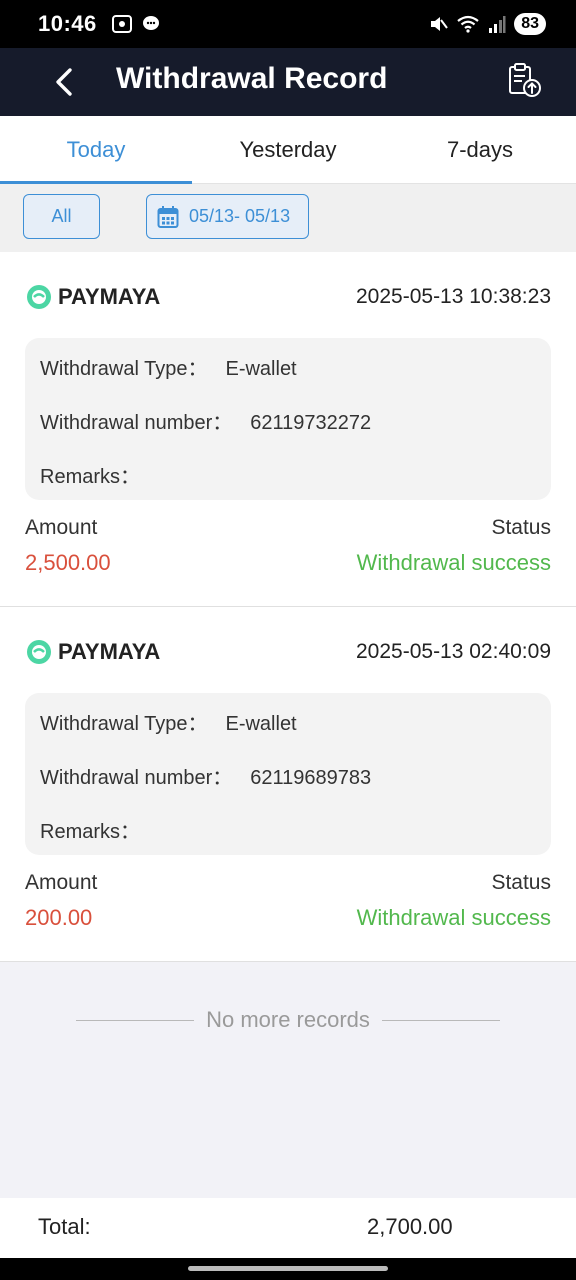 Image resolution: width=576 pixels, height=1280 pixels. What do you see at coordinates (530, 24) in the screenshot?
I see `battery-indicator: 83` at bounding box center [530, 24].